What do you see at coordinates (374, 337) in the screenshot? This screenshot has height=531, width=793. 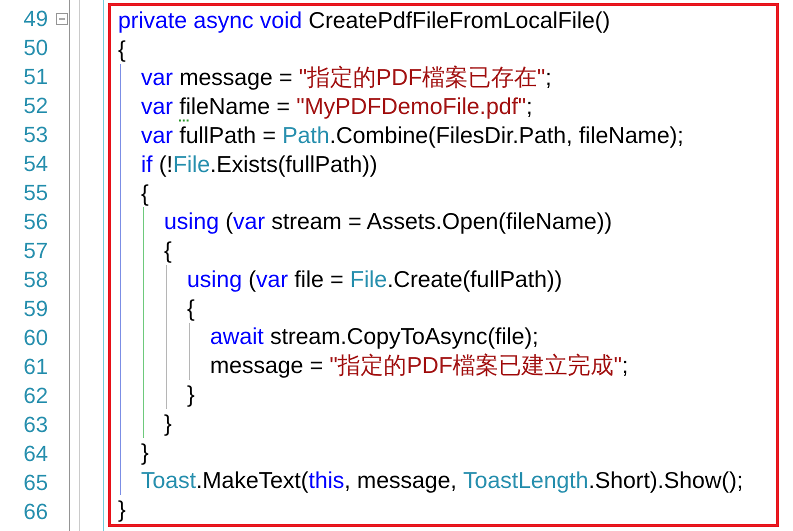 I see `code-line: await stream.CopyToAsync(file);` at bounding box center [374, 337].